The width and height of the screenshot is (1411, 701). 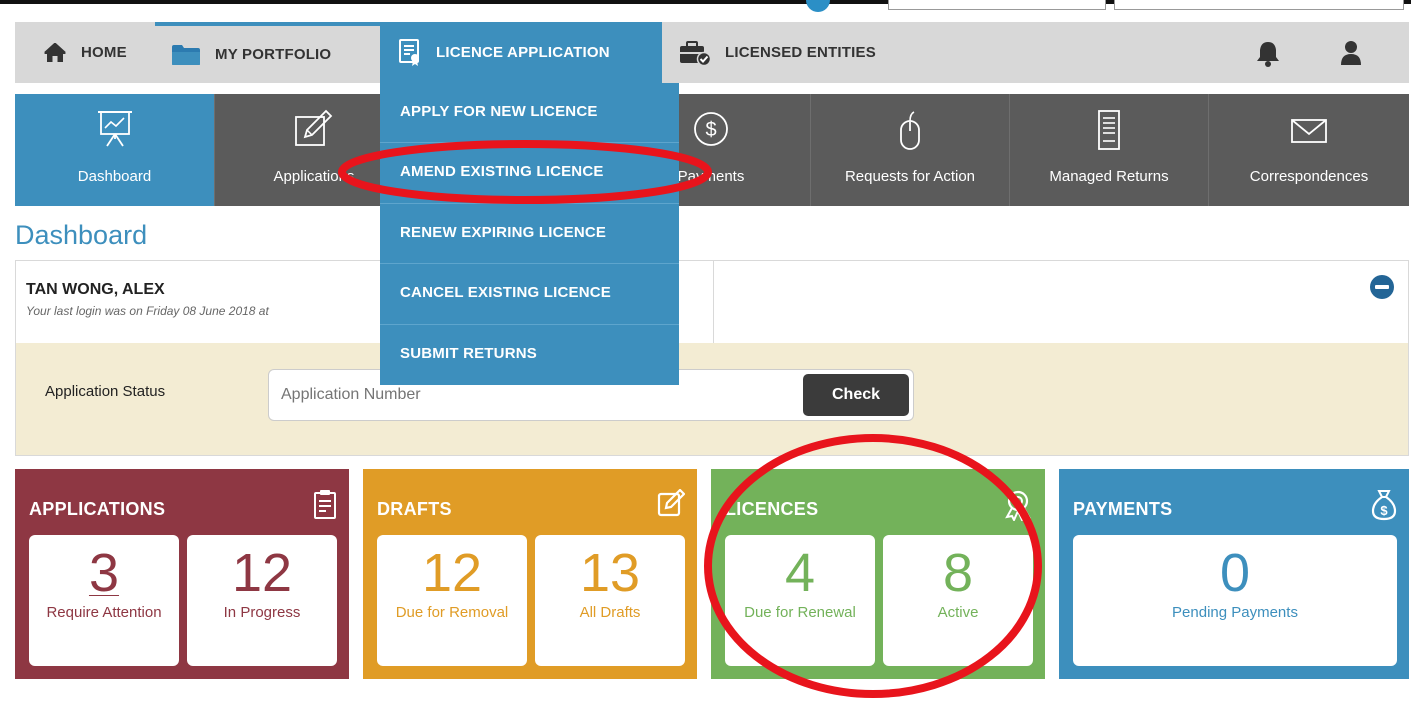 I want to click on card-payments: PAYMENTS $ 0 Pending Payments, so click(x=1234, y=574).